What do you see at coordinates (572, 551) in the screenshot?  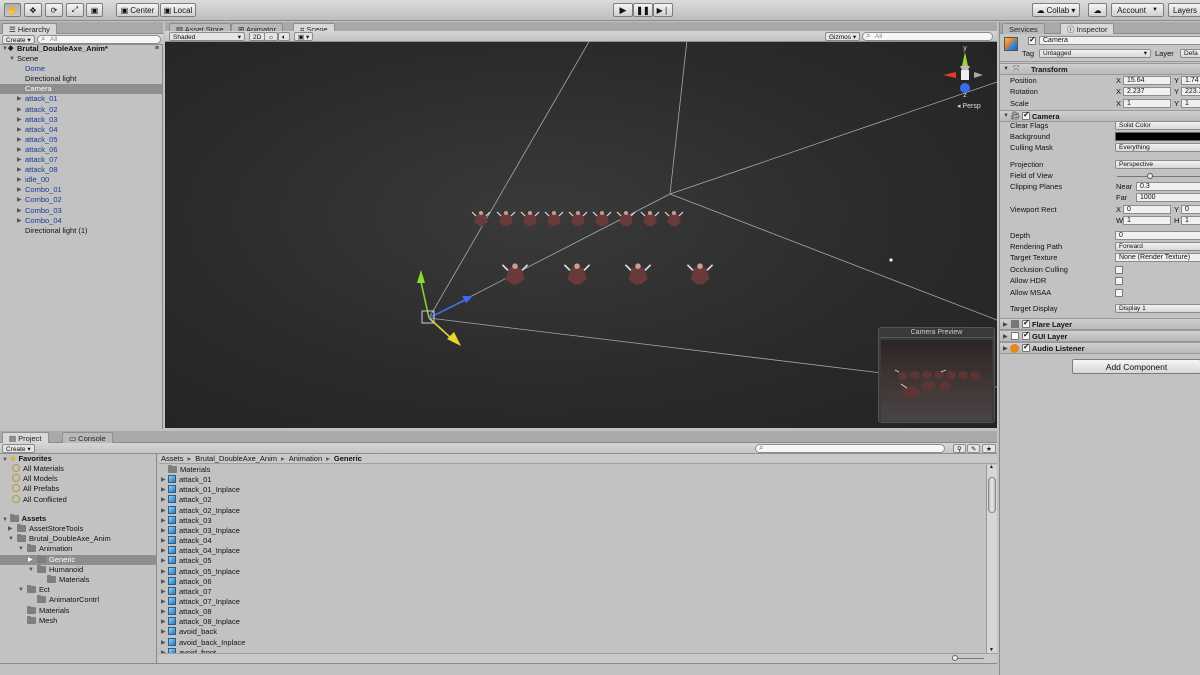 I see `asset-file-row: ▶ attack_04_Inplace` at bounding box center [572, 551].